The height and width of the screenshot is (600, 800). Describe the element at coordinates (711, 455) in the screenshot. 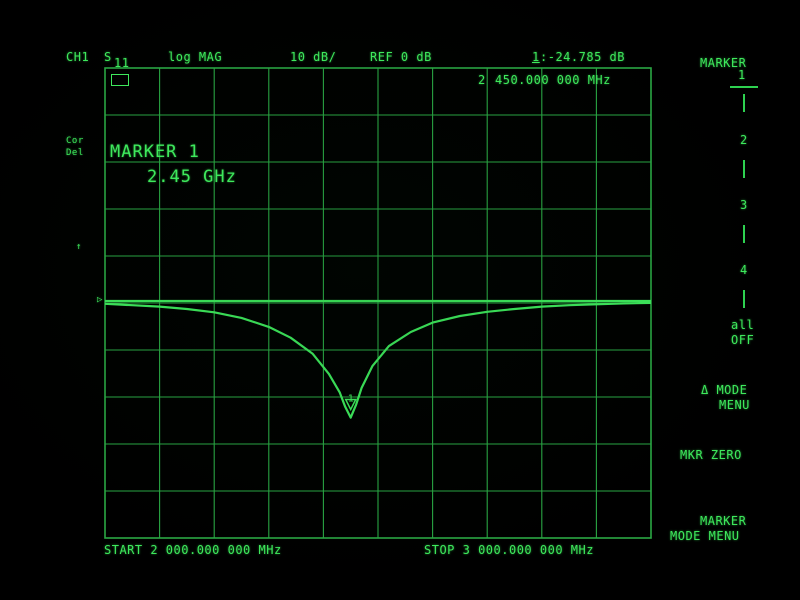

I see `softkey-marker-zero: MKR ZERO` at that location.